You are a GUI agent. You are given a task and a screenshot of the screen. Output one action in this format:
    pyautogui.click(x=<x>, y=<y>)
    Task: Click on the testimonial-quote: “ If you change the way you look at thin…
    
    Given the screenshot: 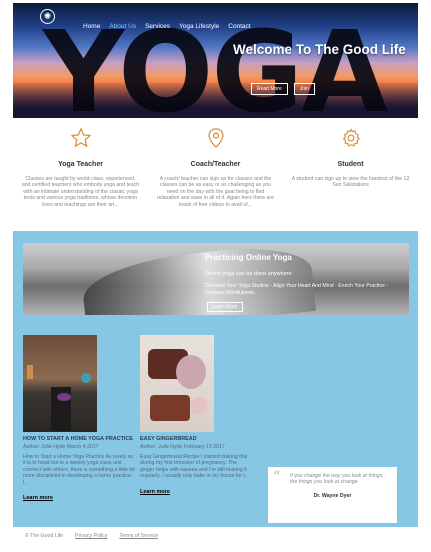 What is the action you would take?
    pyautogui.click(x=332, y=495)
    